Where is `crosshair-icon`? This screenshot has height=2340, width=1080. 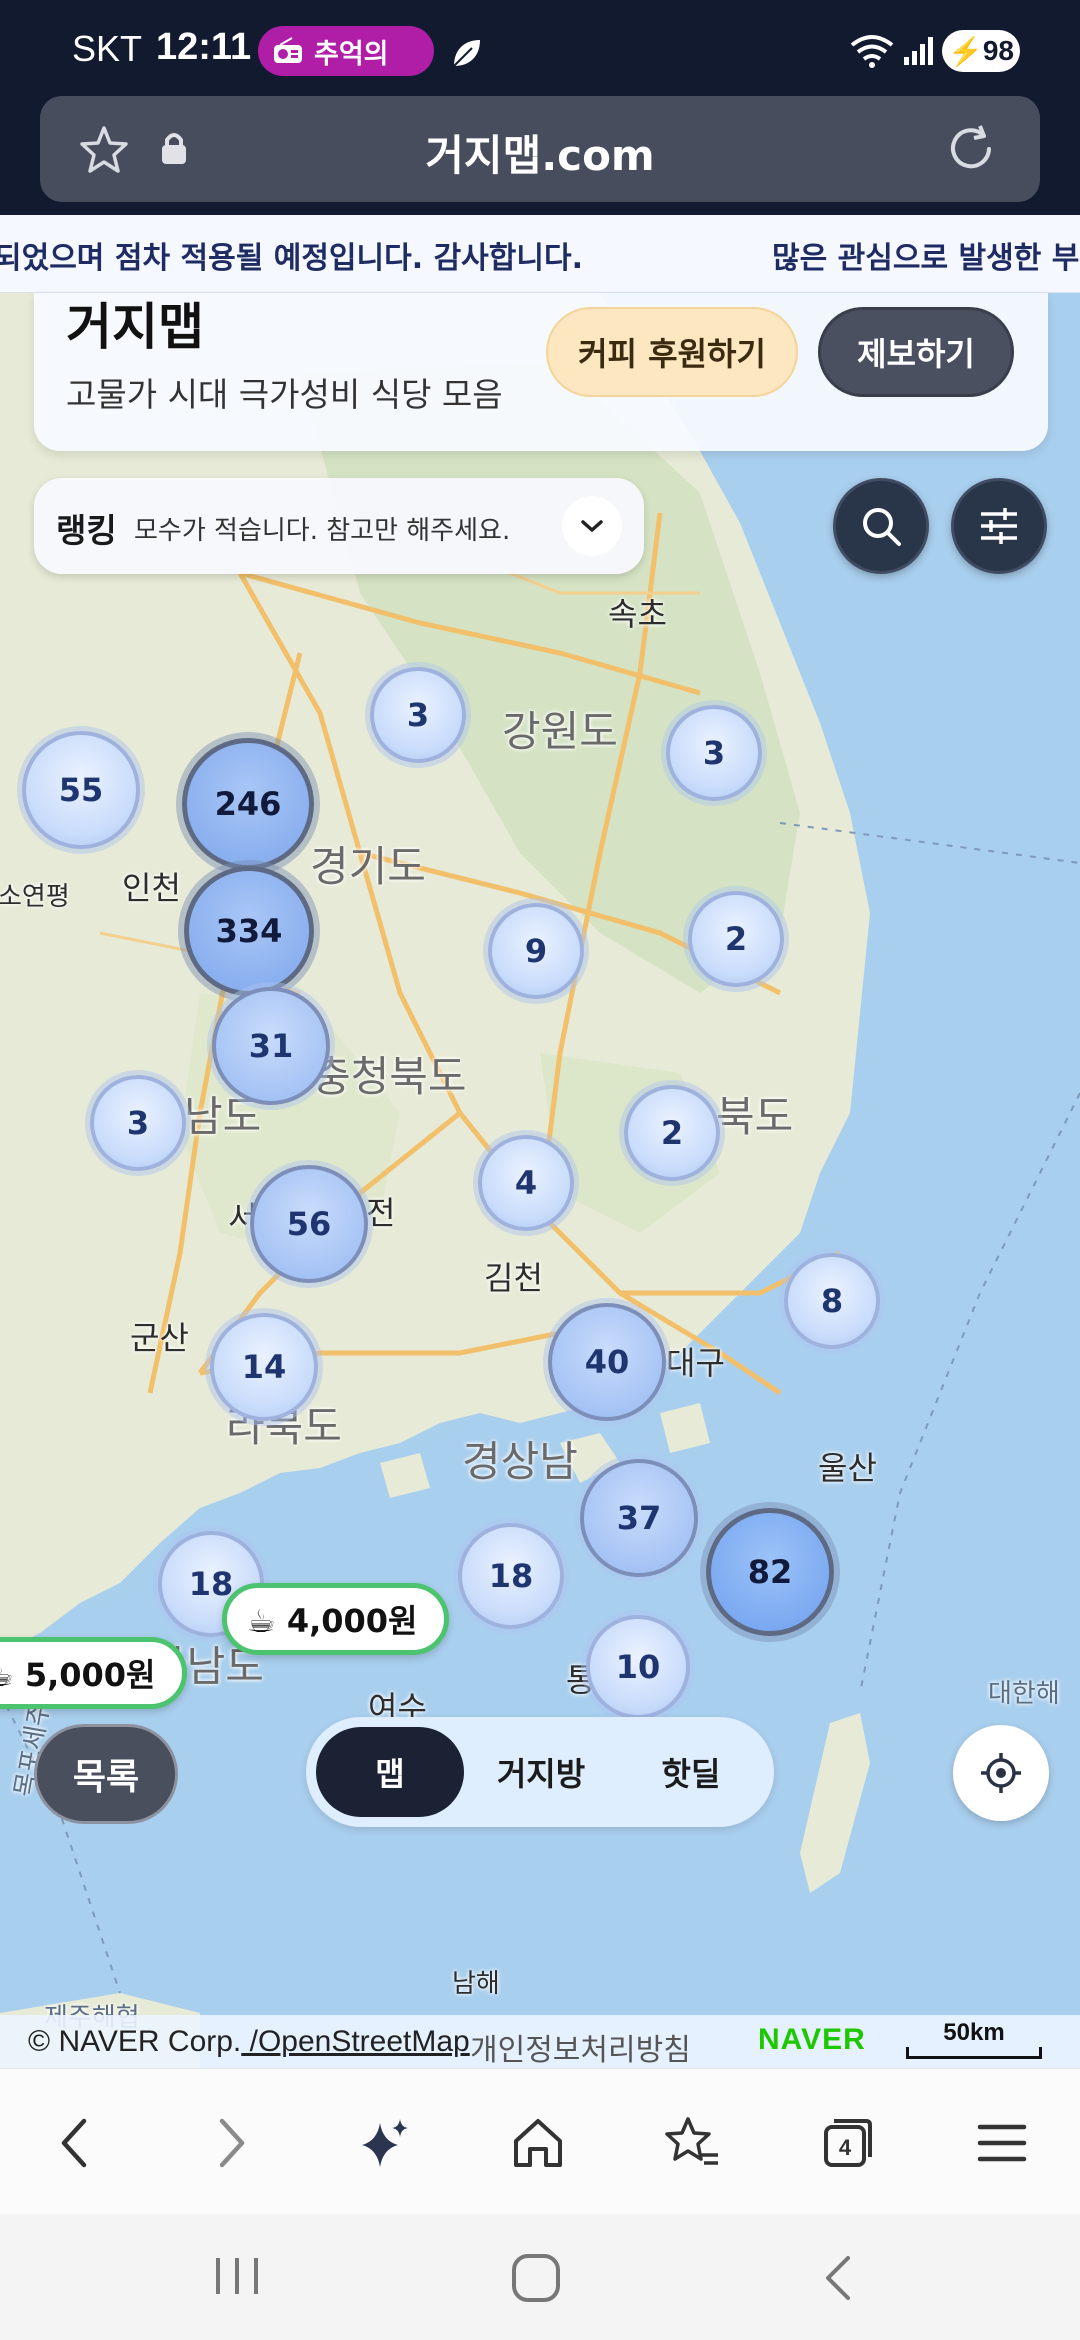
crosshair-icon is located at coordinates (1001, 1773).